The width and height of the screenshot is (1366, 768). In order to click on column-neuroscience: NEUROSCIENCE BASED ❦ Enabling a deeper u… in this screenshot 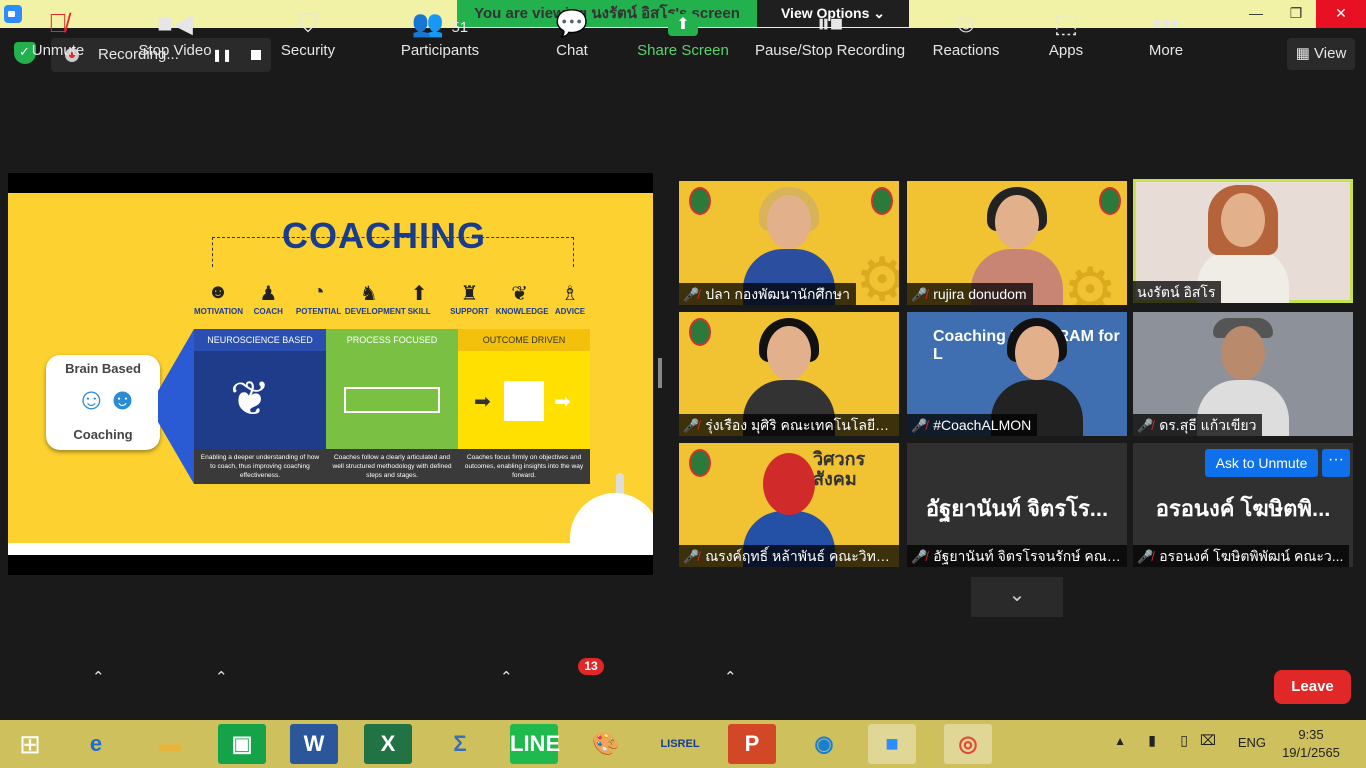, I will do `click(260, 406)`.